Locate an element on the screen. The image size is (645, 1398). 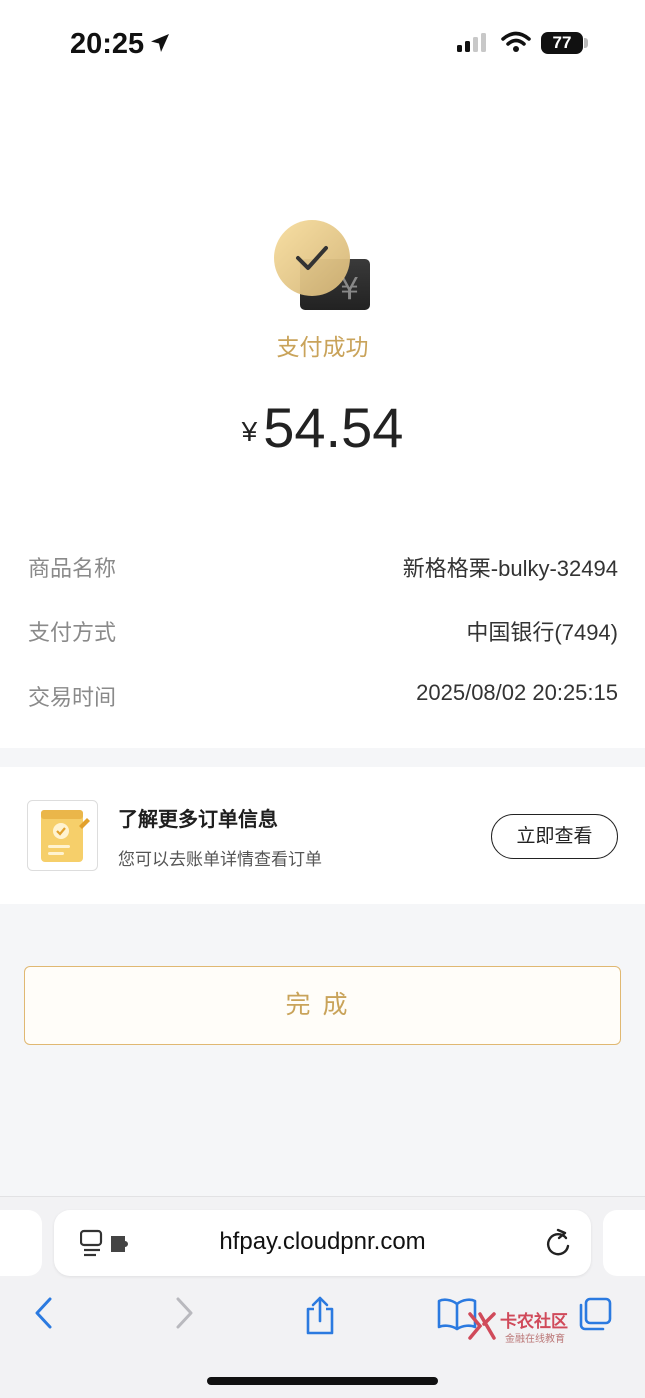
battery-icon: 77 is located at coordinates (562, 43).